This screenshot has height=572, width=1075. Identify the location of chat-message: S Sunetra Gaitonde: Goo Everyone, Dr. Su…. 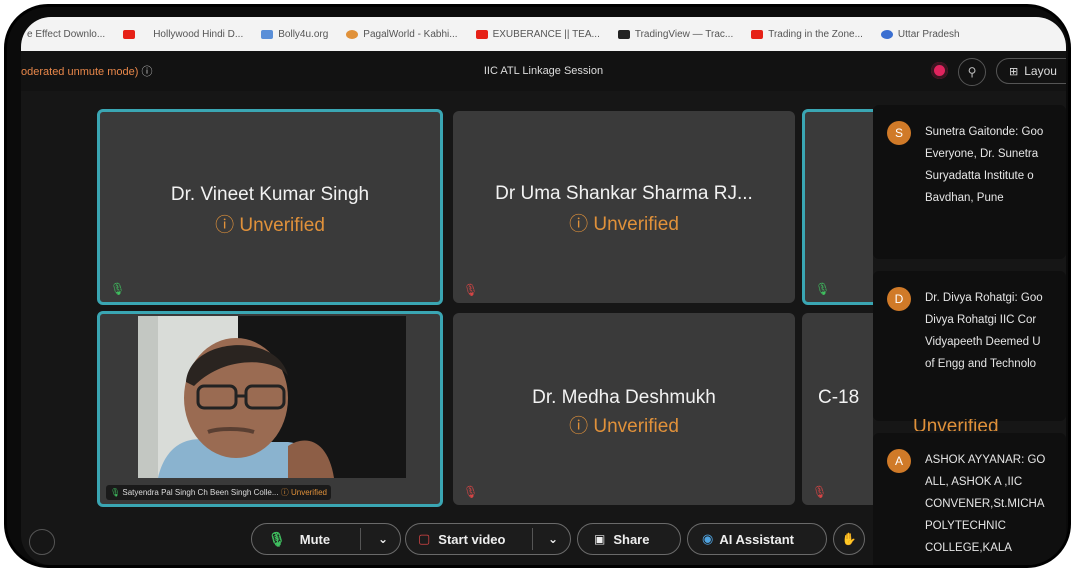
(969, 182).